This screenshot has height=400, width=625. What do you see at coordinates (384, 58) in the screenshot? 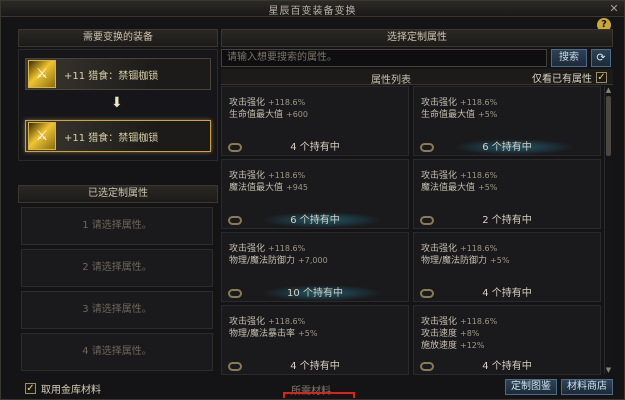
I see `search-input: 请输入想要搜索的属性。` at bounding box center [384, 58].